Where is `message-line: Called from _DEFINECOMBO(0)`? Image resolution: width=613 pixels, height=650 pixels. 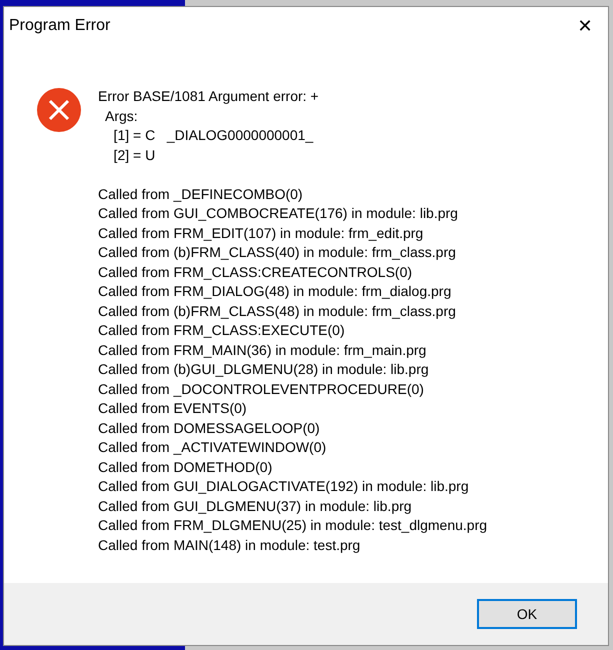
message-line: Called from _DEFINECOMBO(0) is located at coordinates (201, 194).